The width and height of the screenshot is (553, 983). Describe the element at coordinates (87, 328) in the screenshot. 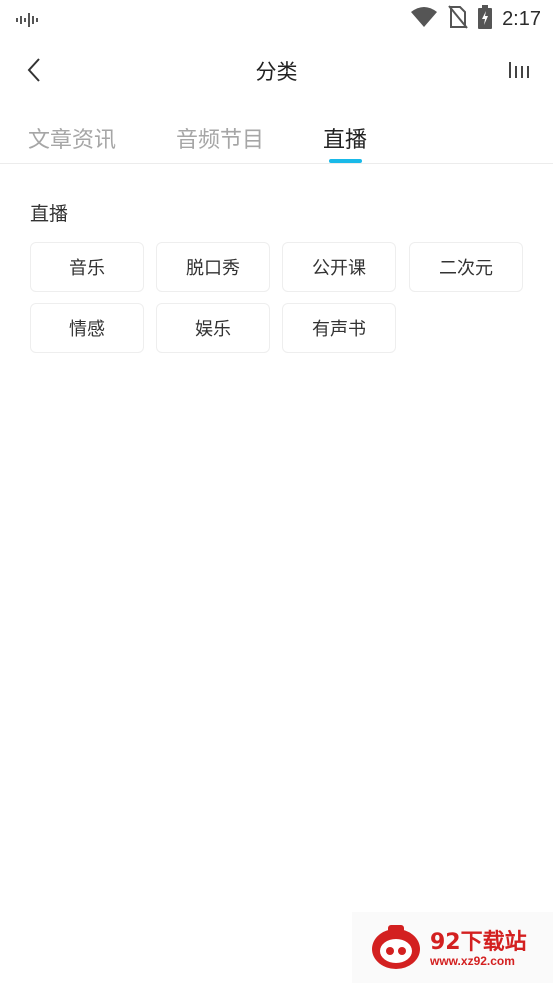

I see `category-chip-emotion: 情感` at that location.